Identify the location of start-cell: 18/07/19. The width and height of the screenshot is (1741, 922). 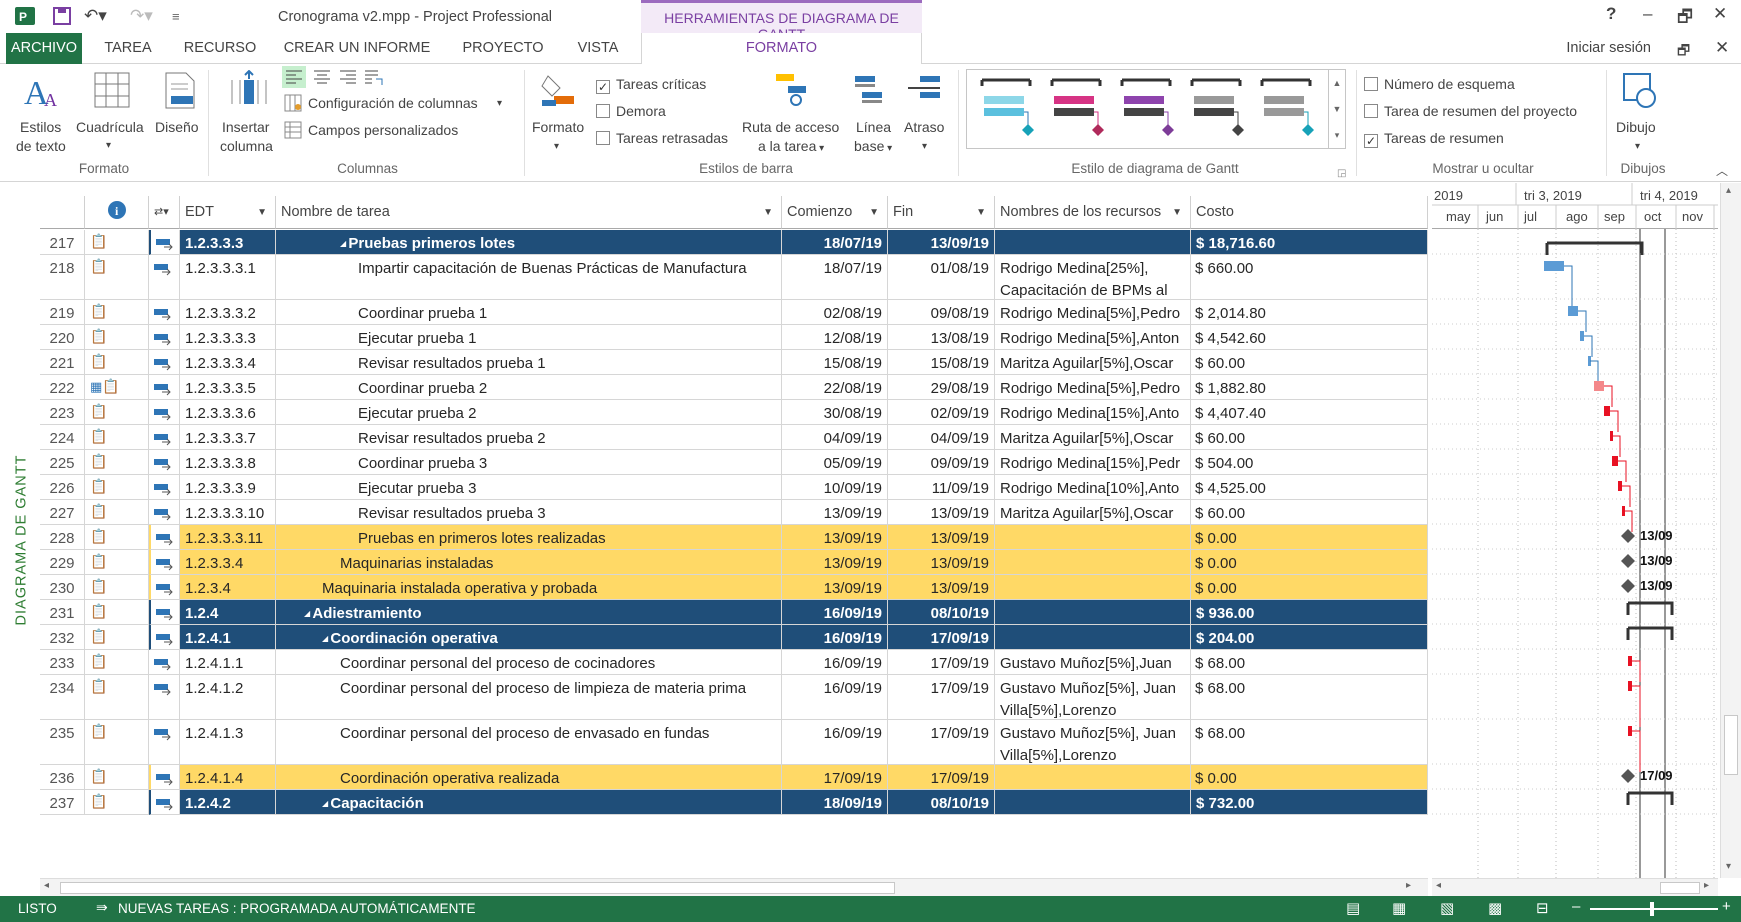
(835, 277).